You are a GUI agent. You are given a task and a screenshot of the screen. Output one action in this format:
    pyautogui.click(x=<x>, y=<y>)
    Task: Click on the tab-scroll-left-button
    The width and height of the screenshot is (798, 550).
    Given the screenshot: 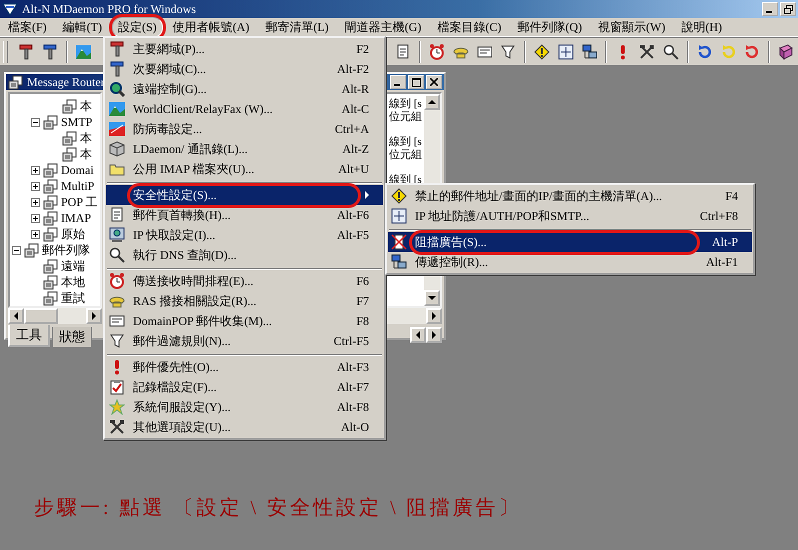 What is the action you would take?
    pyautogui.click(x=418, y=335)
    